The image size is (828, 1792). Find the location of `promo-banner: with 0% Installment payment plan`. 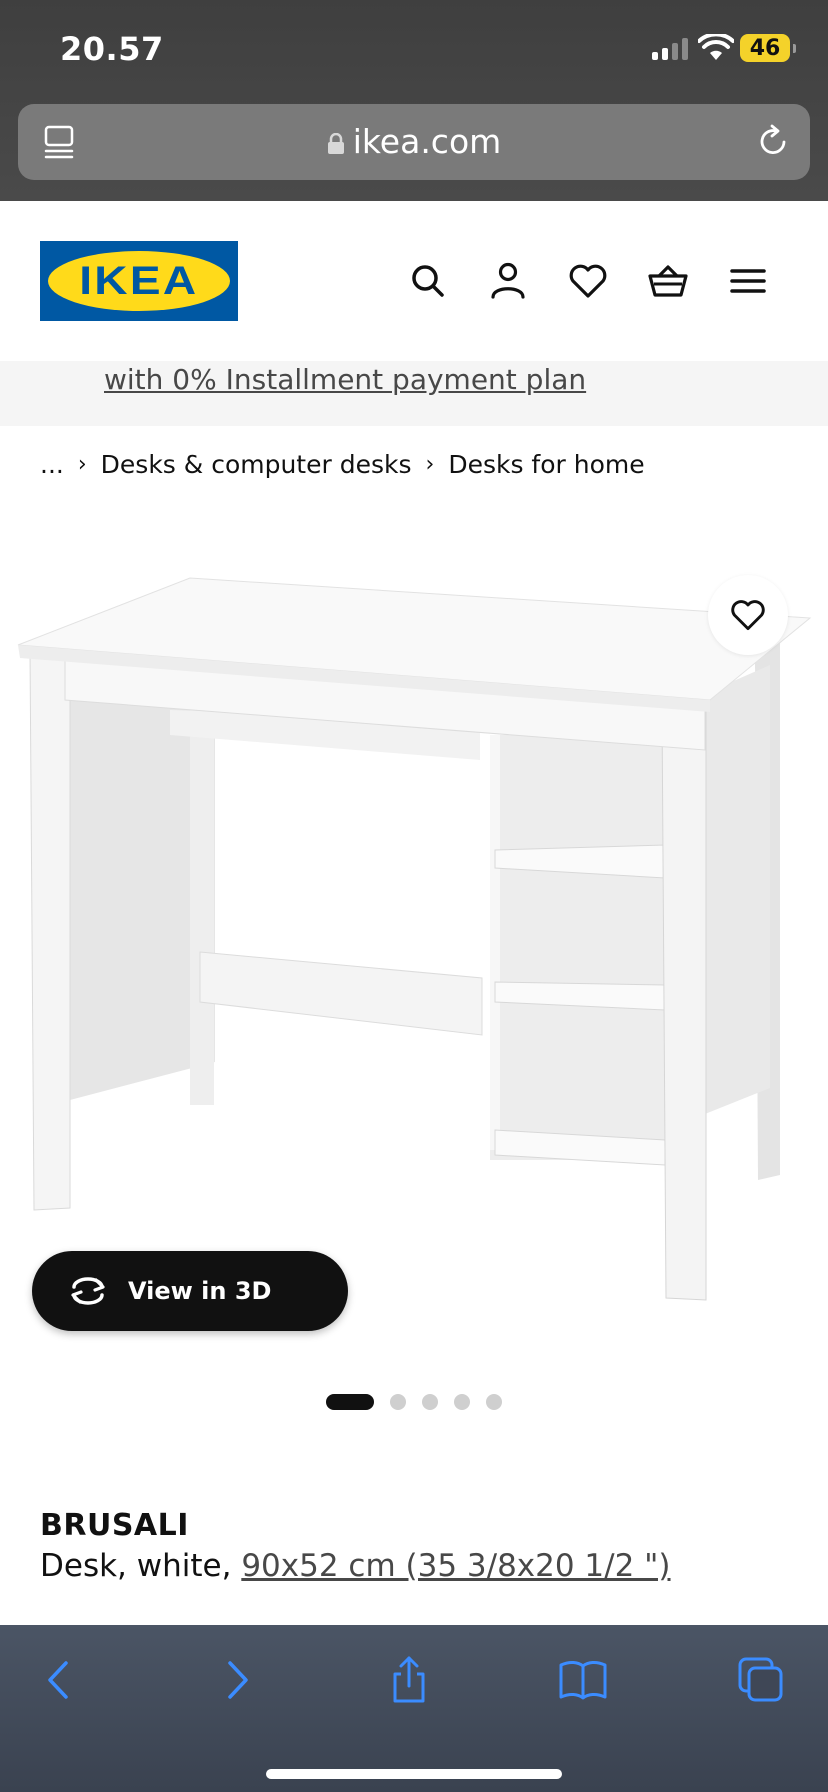

promo-banner: with 0% Installment payment plan is located at coordinates (414, 393).